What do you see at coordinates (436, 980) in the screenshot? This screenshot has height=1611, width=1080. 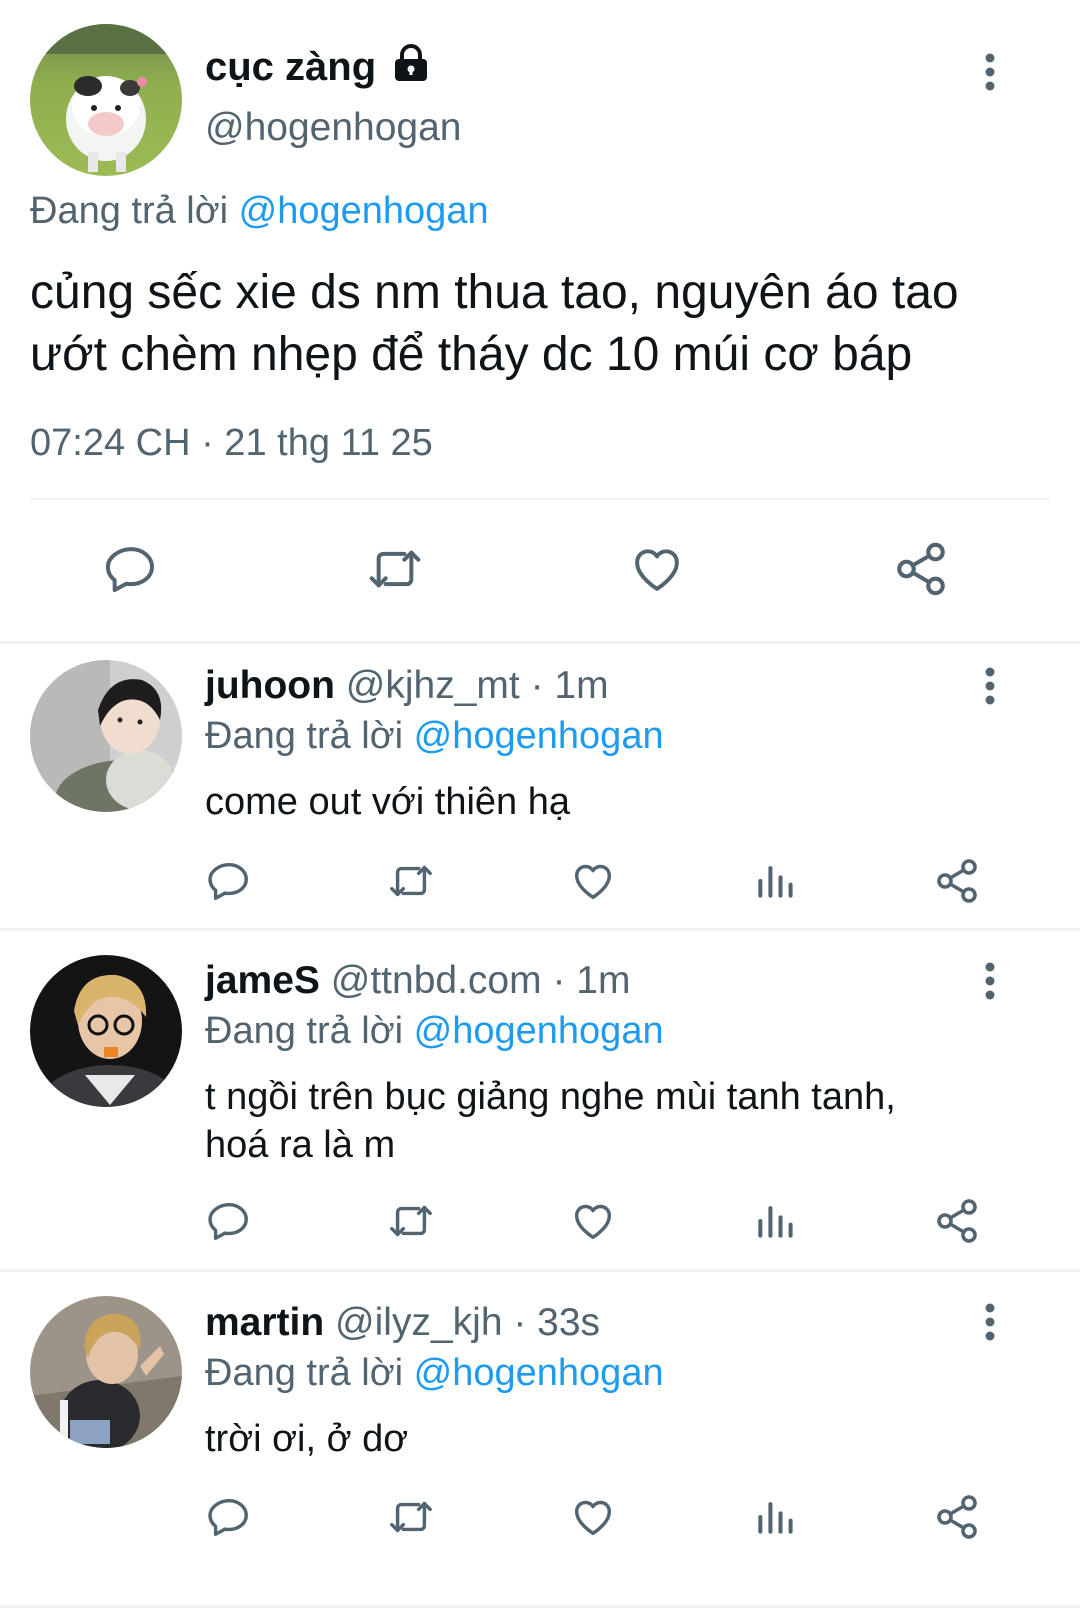 I see `reply-handle: @ttnbd.com` at bounding box center [436, 980].